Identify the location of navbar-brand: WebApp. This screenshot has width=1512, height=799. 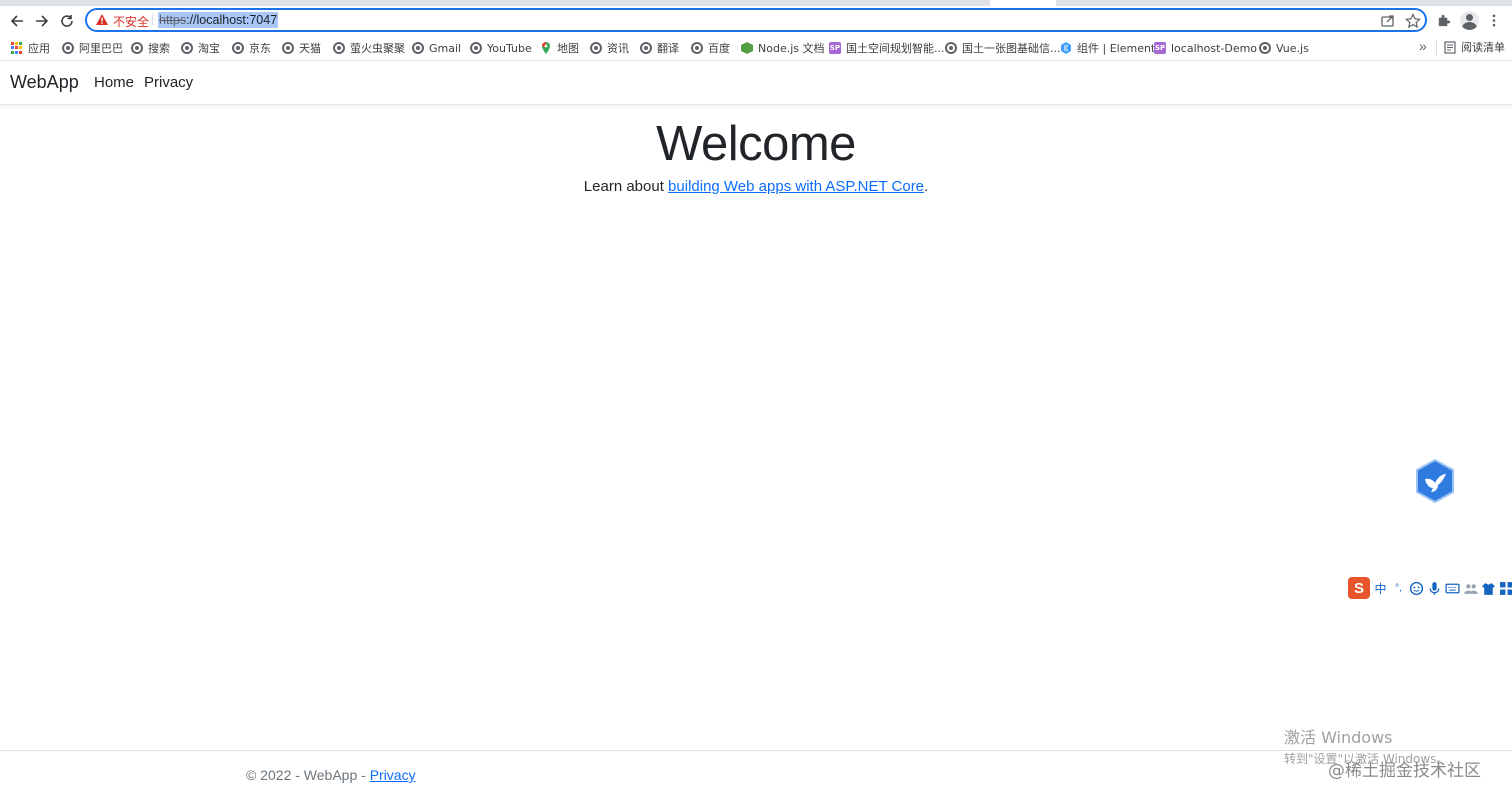
(44, 82).